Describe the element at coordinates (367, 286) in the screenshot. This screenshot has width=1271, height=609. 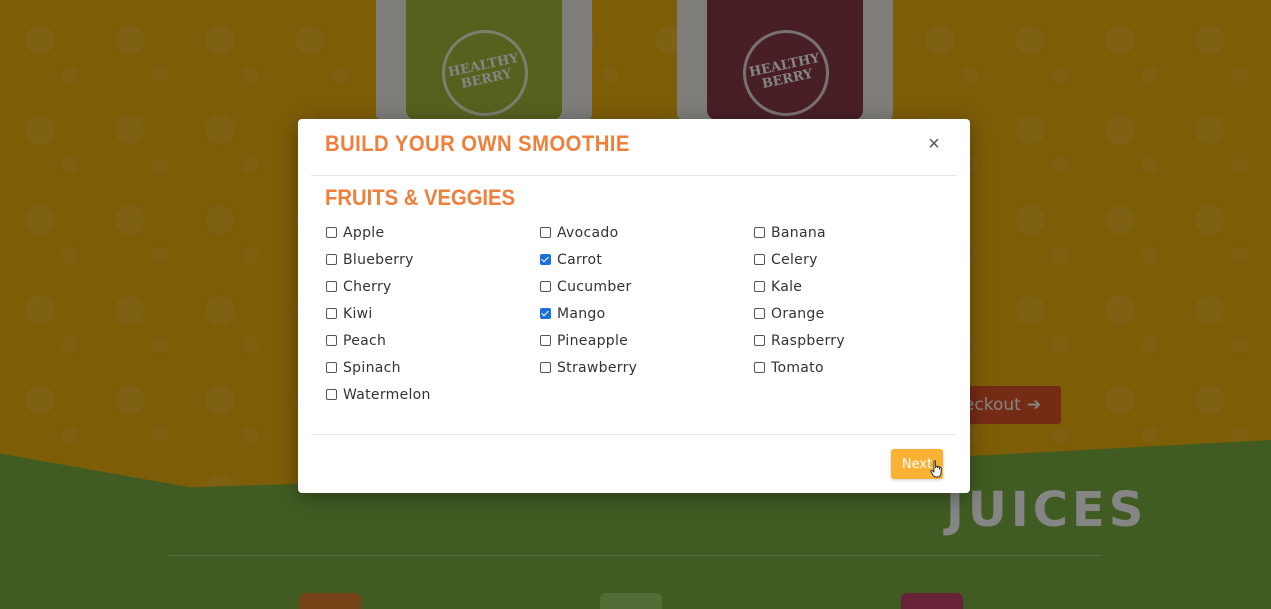
I see `fruit-option-label: Cherry` at that location.